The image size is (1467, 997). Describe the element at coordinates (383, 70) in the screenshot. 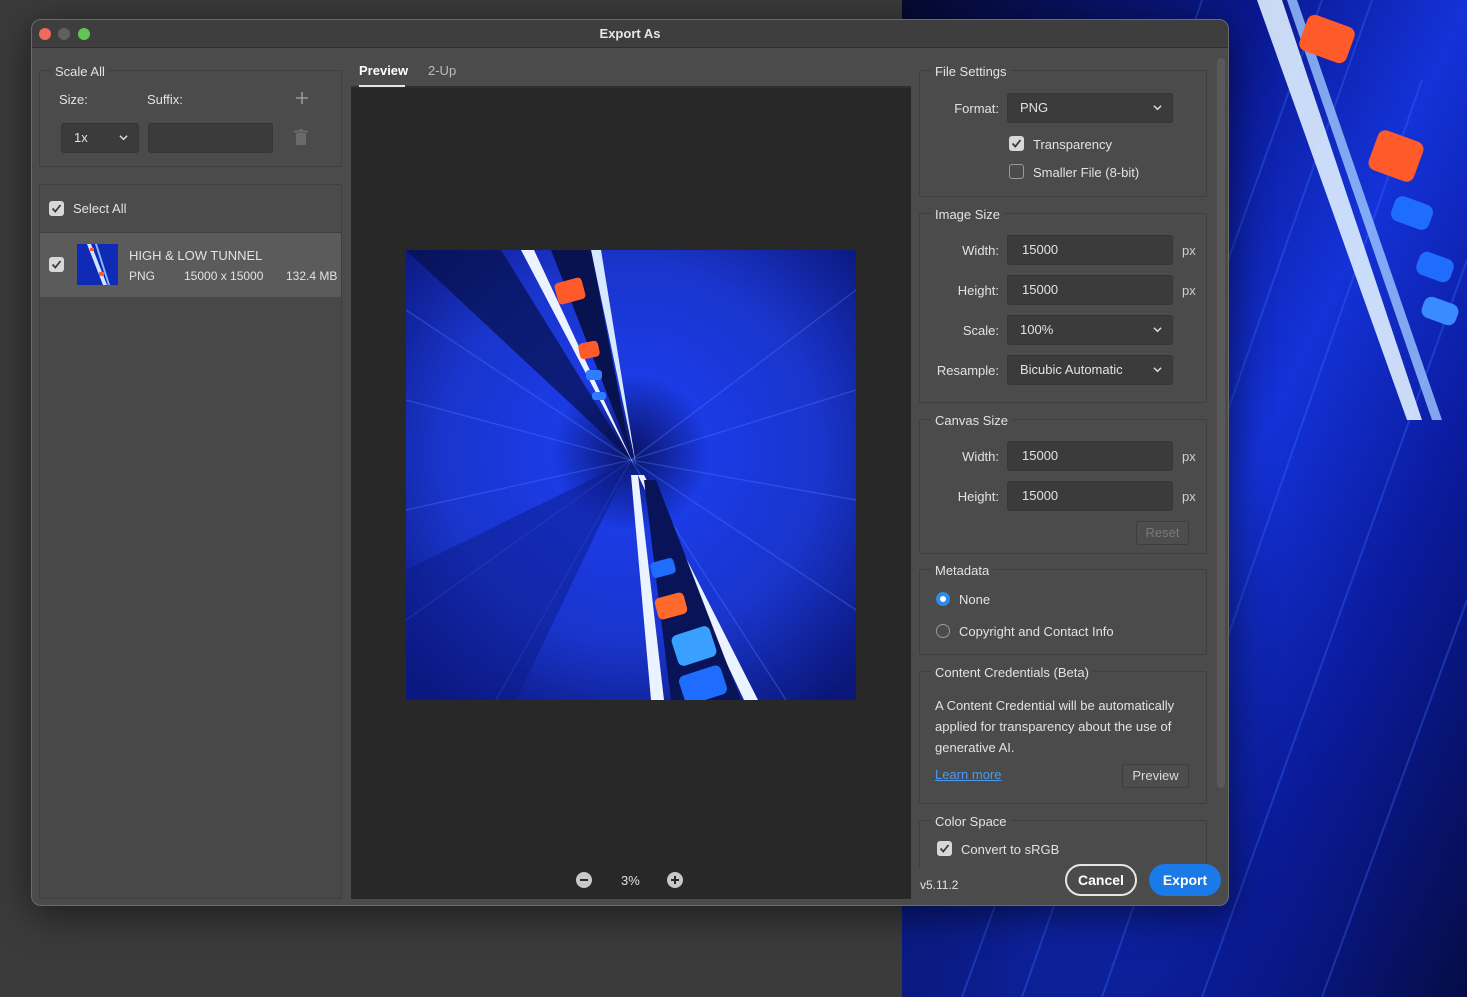

I see `tab-preview: Preview` at that location.